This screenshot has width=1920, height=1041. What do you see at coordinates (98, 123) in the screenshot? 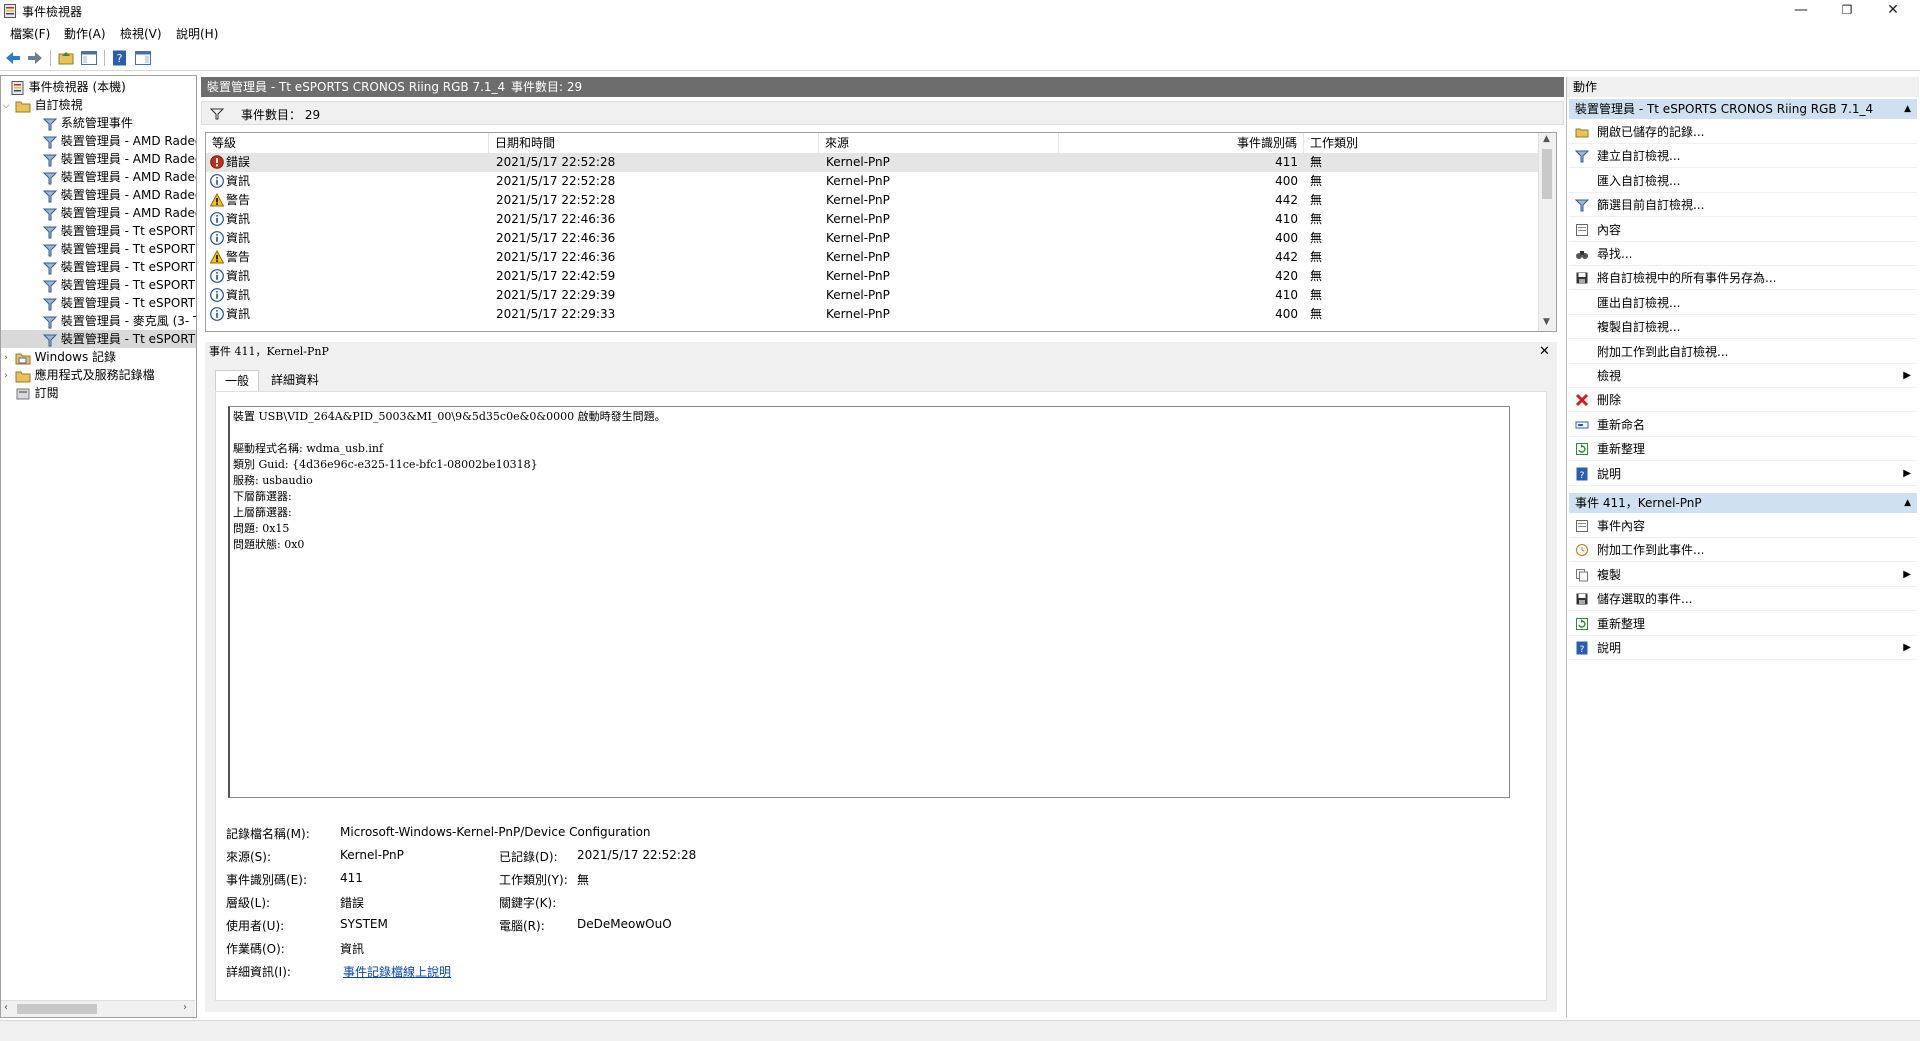
I see `tree-item-custom-view: 系統管理事件` at bounding box center [98, 123].